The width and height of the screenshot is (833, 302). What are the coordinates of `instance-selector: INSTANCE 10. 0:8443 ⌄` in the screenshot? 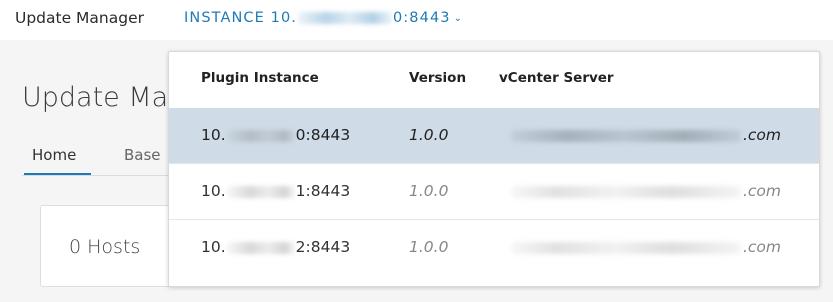 It's located at (323, 18).